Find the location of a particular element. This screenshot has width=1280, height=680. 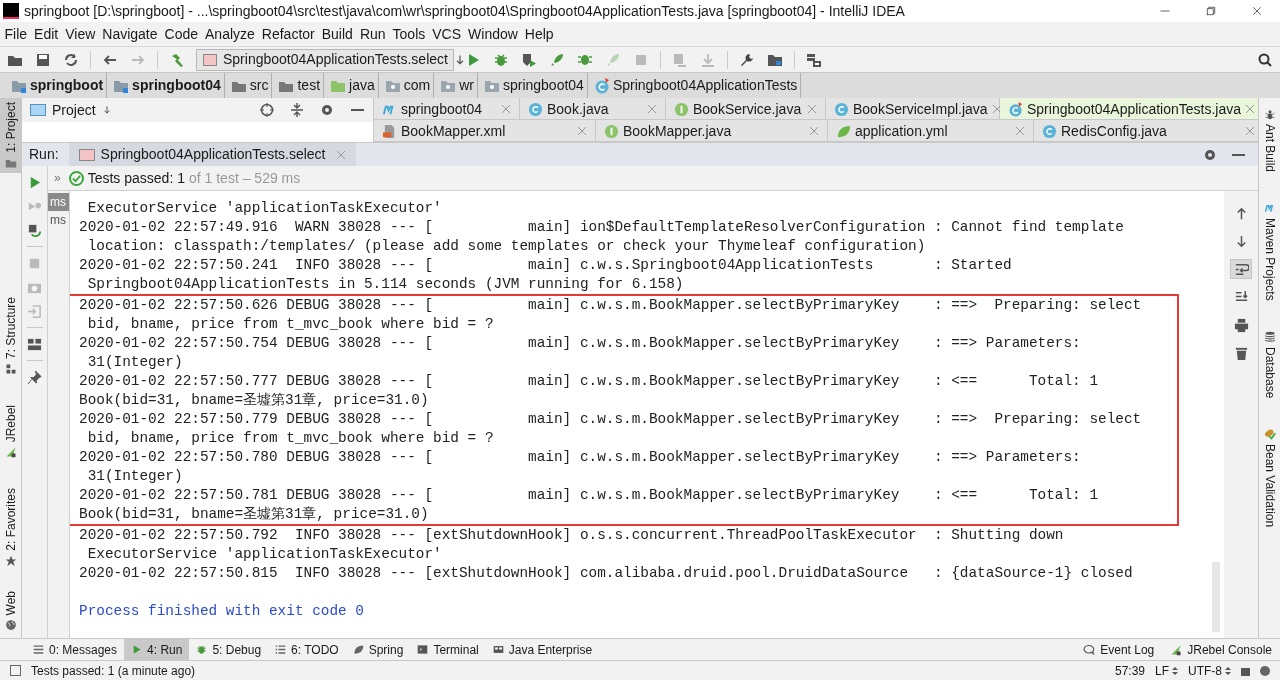

side-tool-tab: Bean Validation is located at coordinates (1269, 478).